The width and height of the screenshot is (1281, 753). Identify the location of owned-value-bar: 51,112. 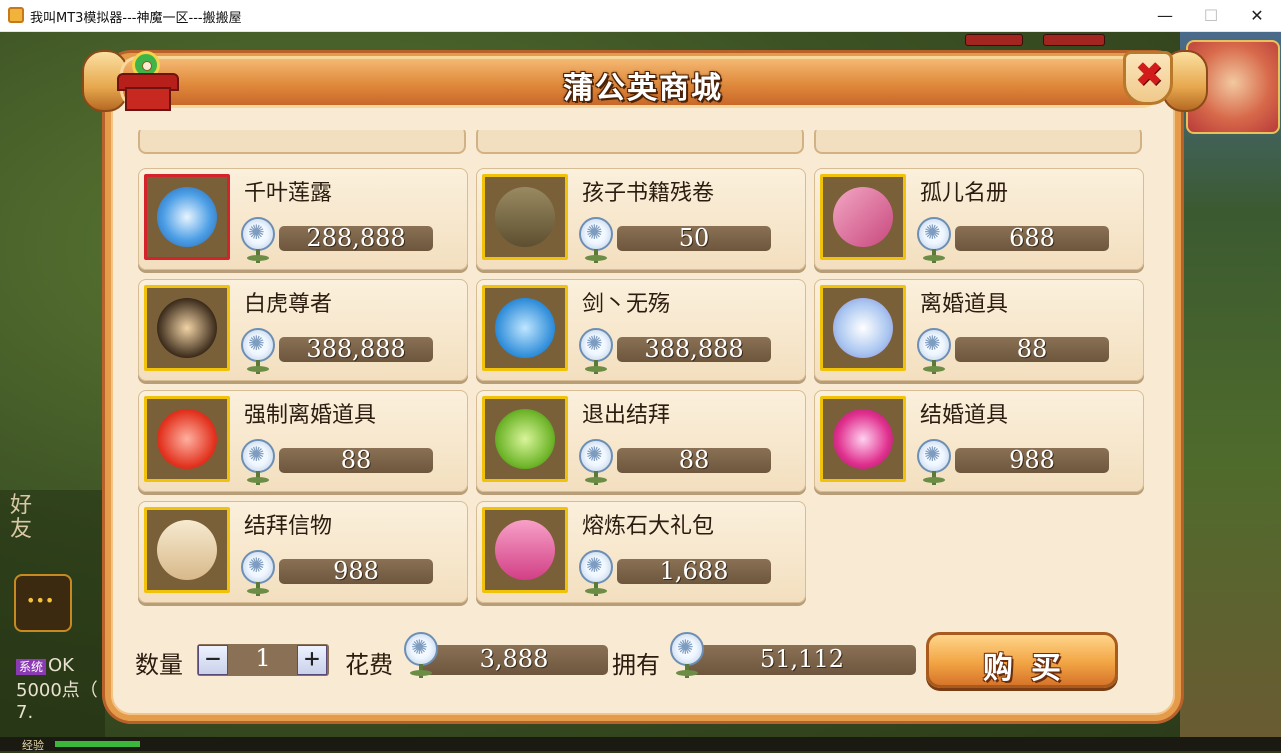
(802, 660).